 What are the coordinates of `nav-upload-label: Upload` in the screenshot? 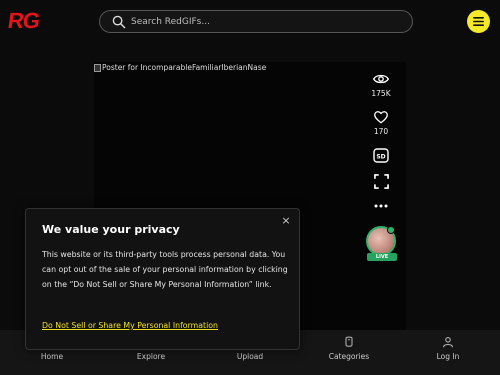 It's located at (250, 356).